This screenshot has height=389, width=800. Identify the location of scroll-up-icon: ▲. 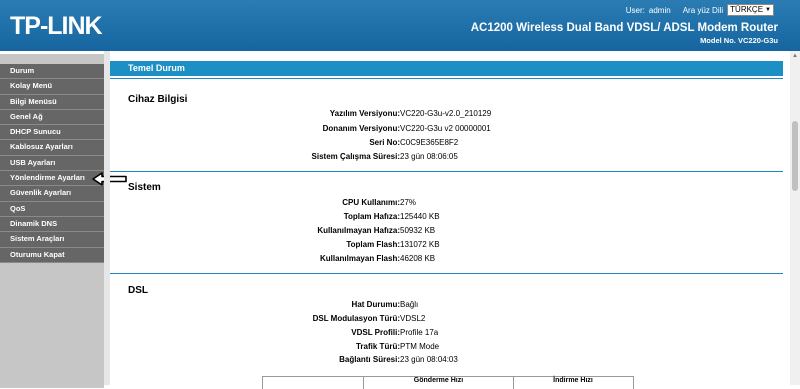
(795, 56).